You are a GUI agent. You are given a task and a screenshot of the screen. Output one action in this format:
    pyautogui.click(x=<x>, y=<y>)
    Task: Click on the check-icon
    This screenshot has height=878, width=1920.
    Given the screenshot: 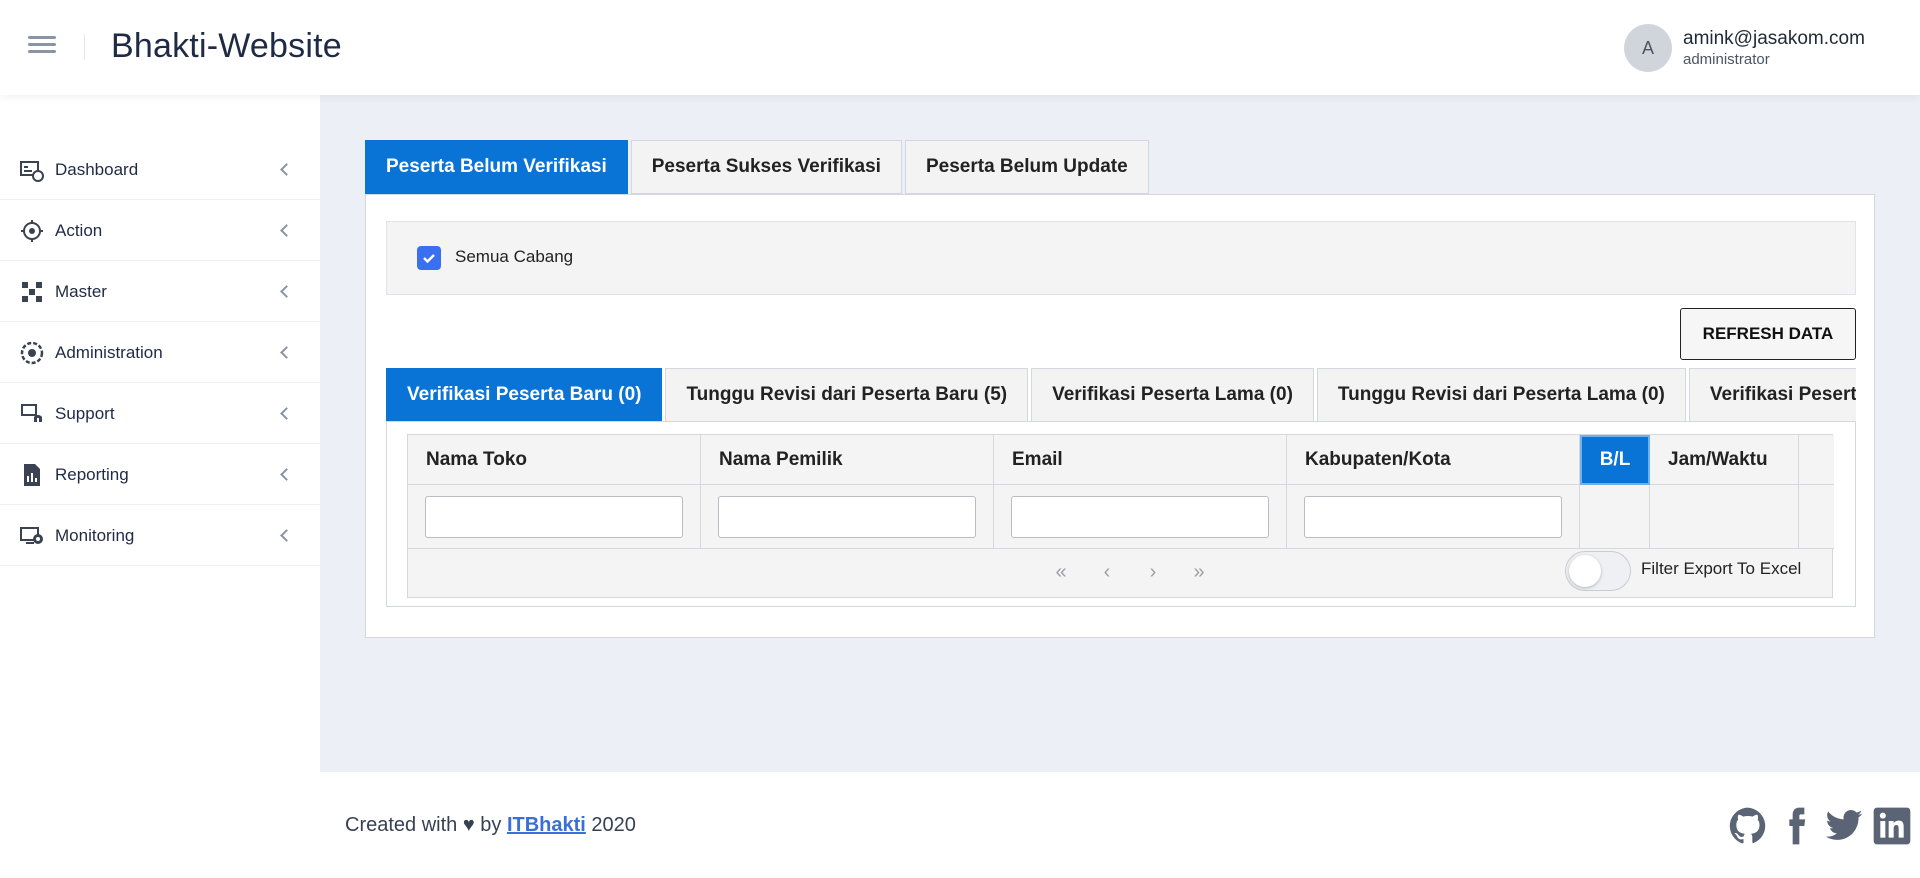 What is the action you would take?
    pyautogui.click(x=429, y=259)
    